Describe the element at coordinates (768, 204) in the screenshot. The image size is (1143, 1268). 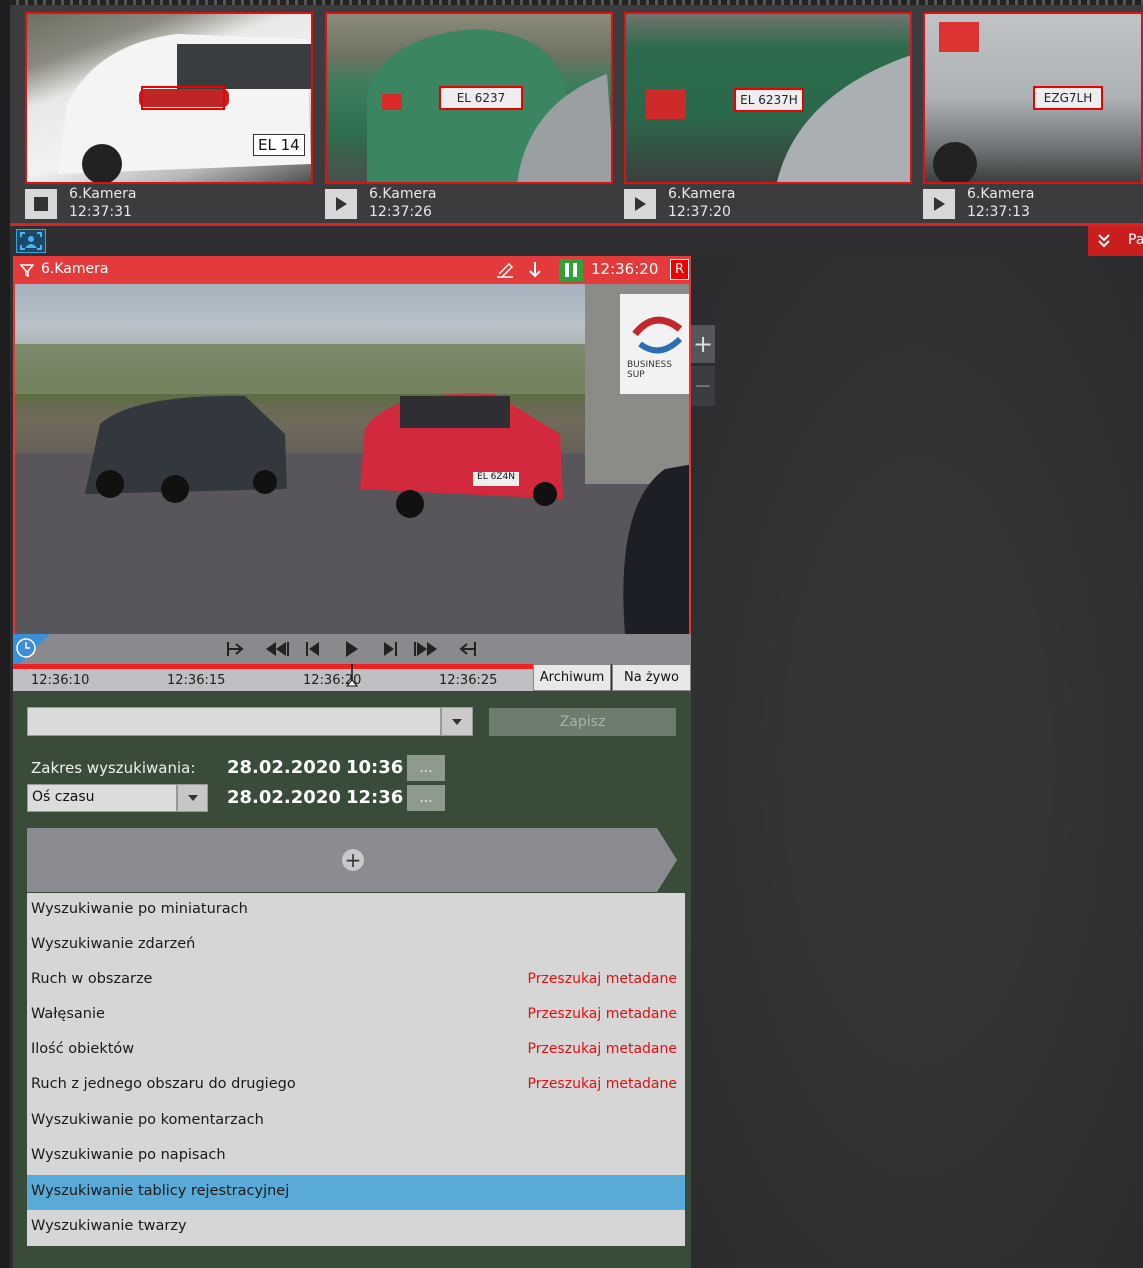
I see `thumbnail-info: 6.Kamera 12:37:20` at that location.